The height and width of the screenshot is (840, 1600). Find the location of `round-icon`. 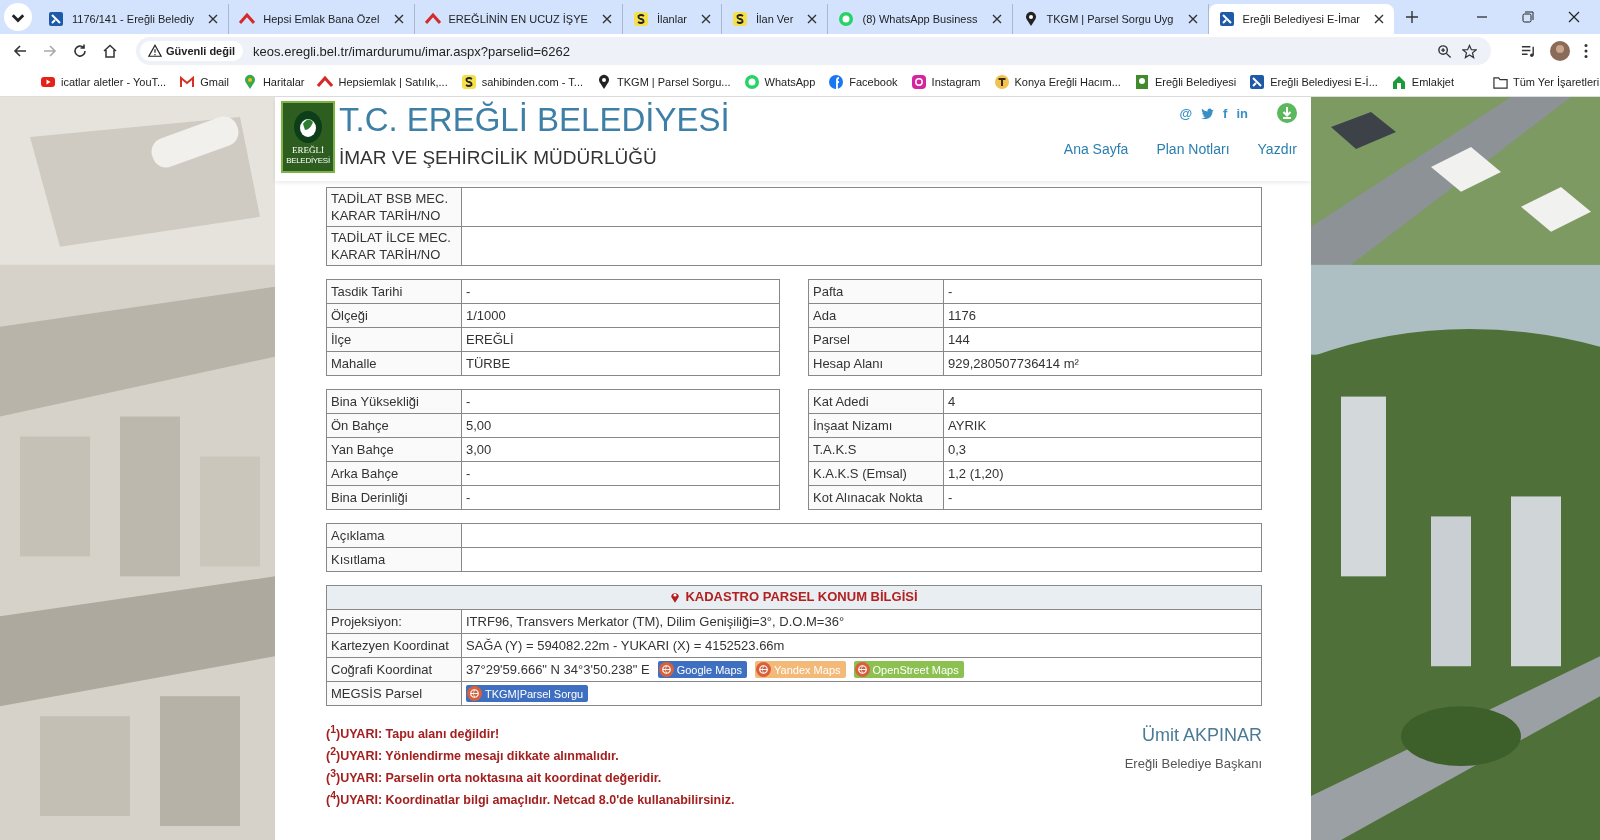

round-icon is located at coordinates (836, 82).